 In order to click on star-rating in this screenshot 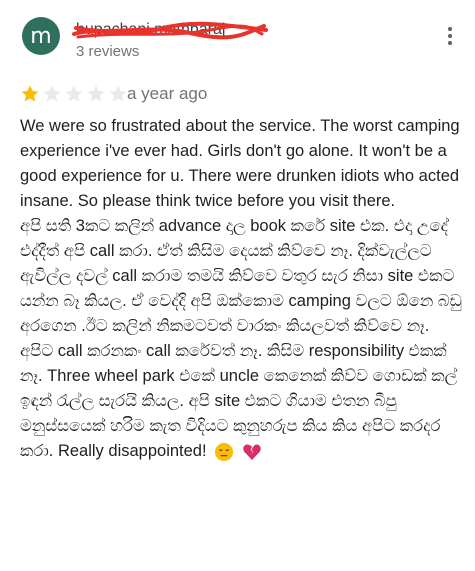, I will do `click(75, 94)`.